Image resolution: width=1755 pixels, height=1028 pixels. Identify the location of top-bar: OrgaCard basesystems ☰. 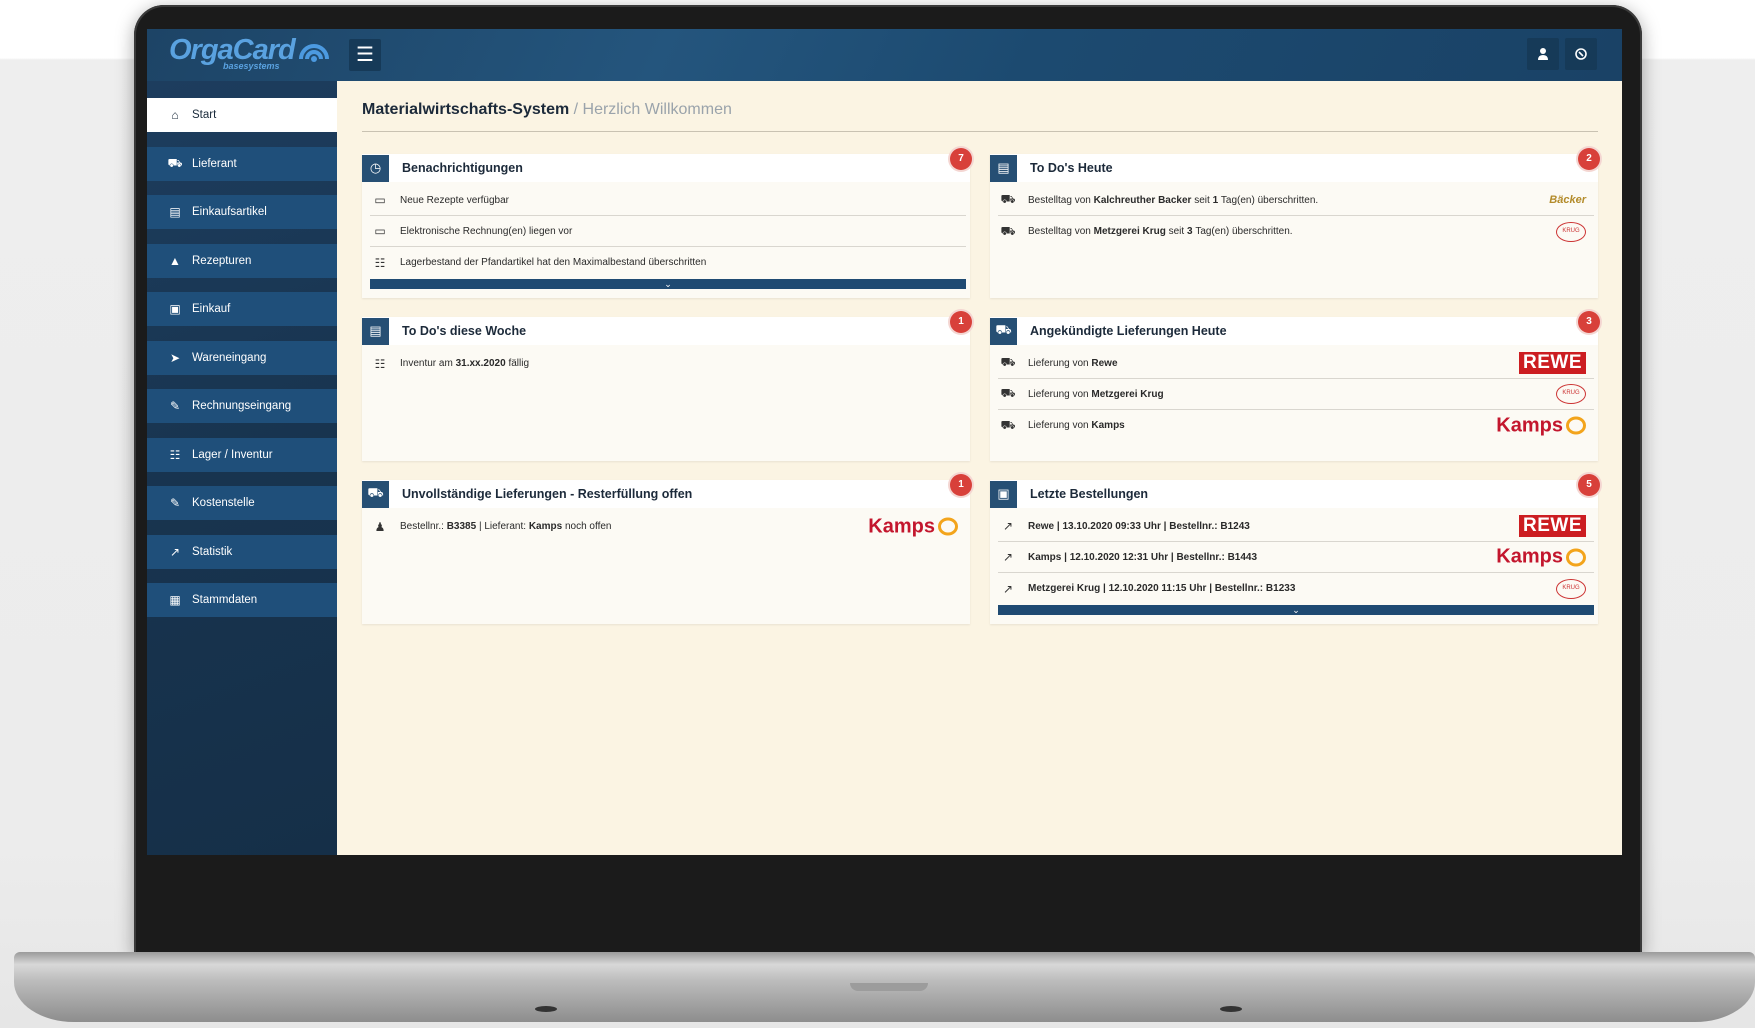
(884, 55).